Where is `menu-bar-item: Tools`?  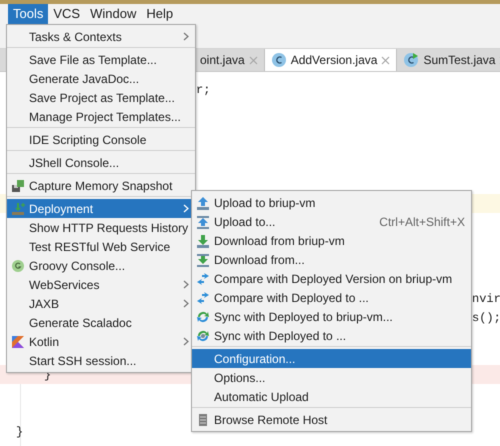 menu-bar-item: Tools is located at coordinates (28, 14).